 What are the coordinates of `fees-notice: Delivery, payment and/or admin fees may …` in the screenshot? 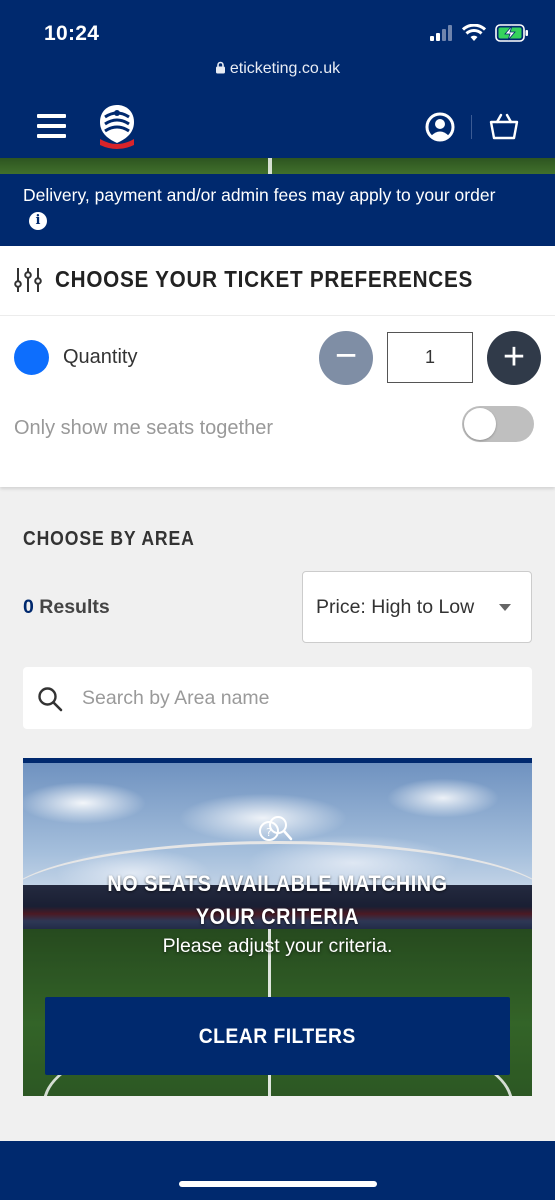 It's located at (277, 210).